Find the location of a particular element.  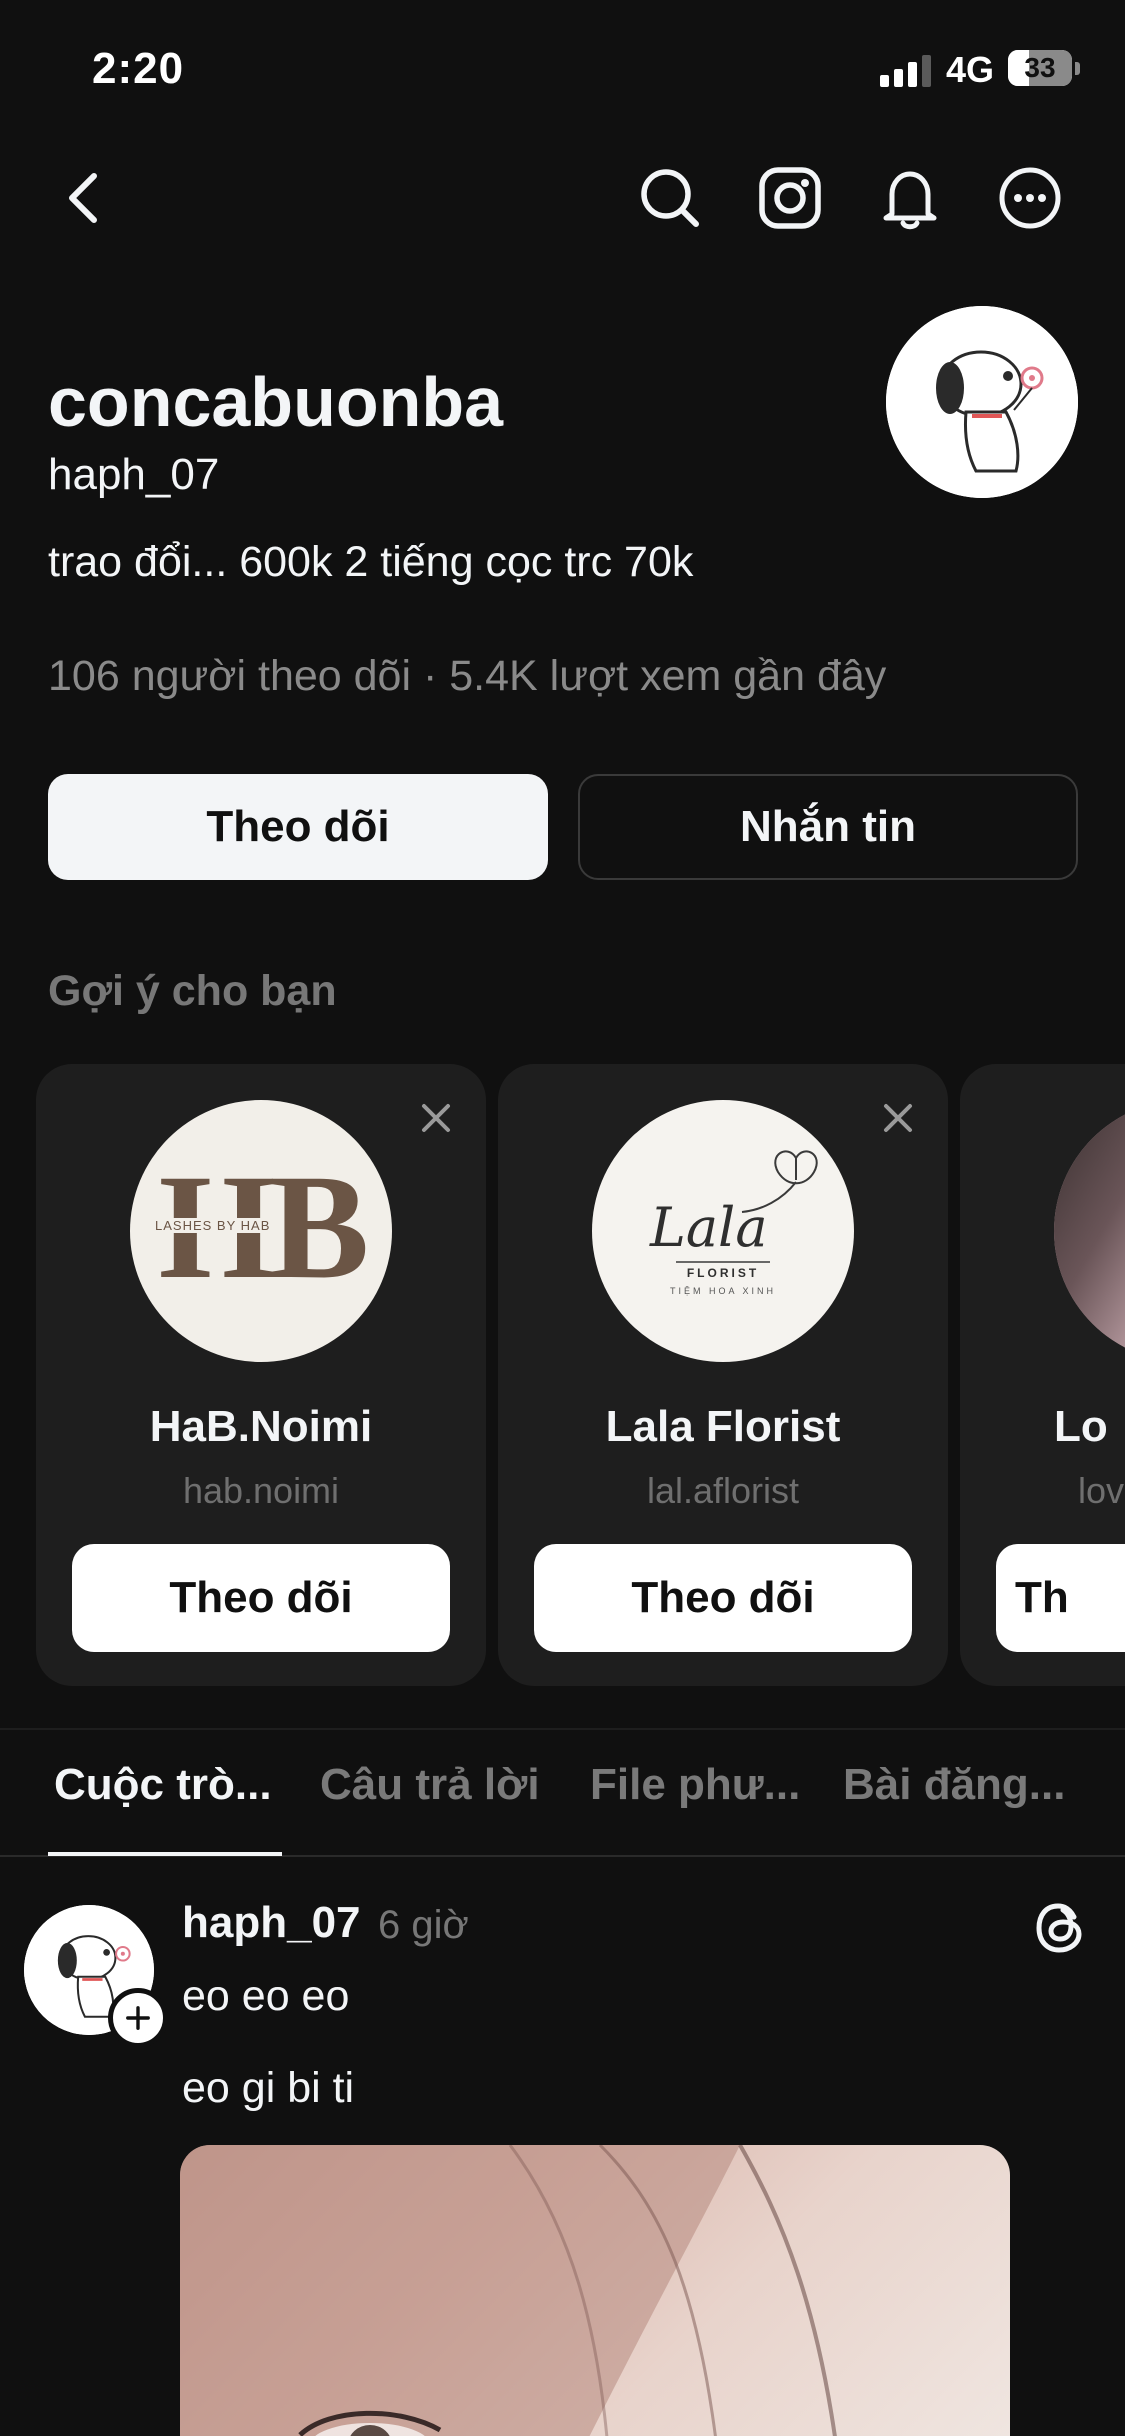

profile-avatar is located at coordinates (982, 402).